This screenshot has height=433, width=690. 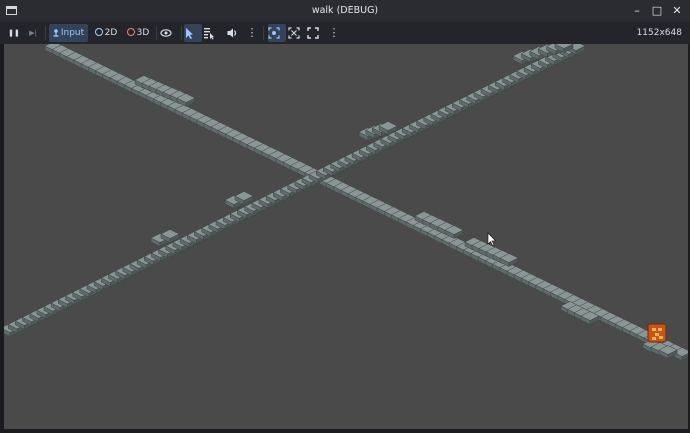 I want to click on circle-3d-icon, so click(x=130, y=32).